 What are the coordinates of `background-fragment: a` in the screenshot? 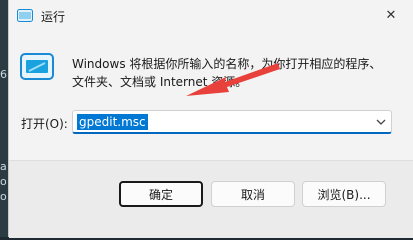 It's located at (3, 166).